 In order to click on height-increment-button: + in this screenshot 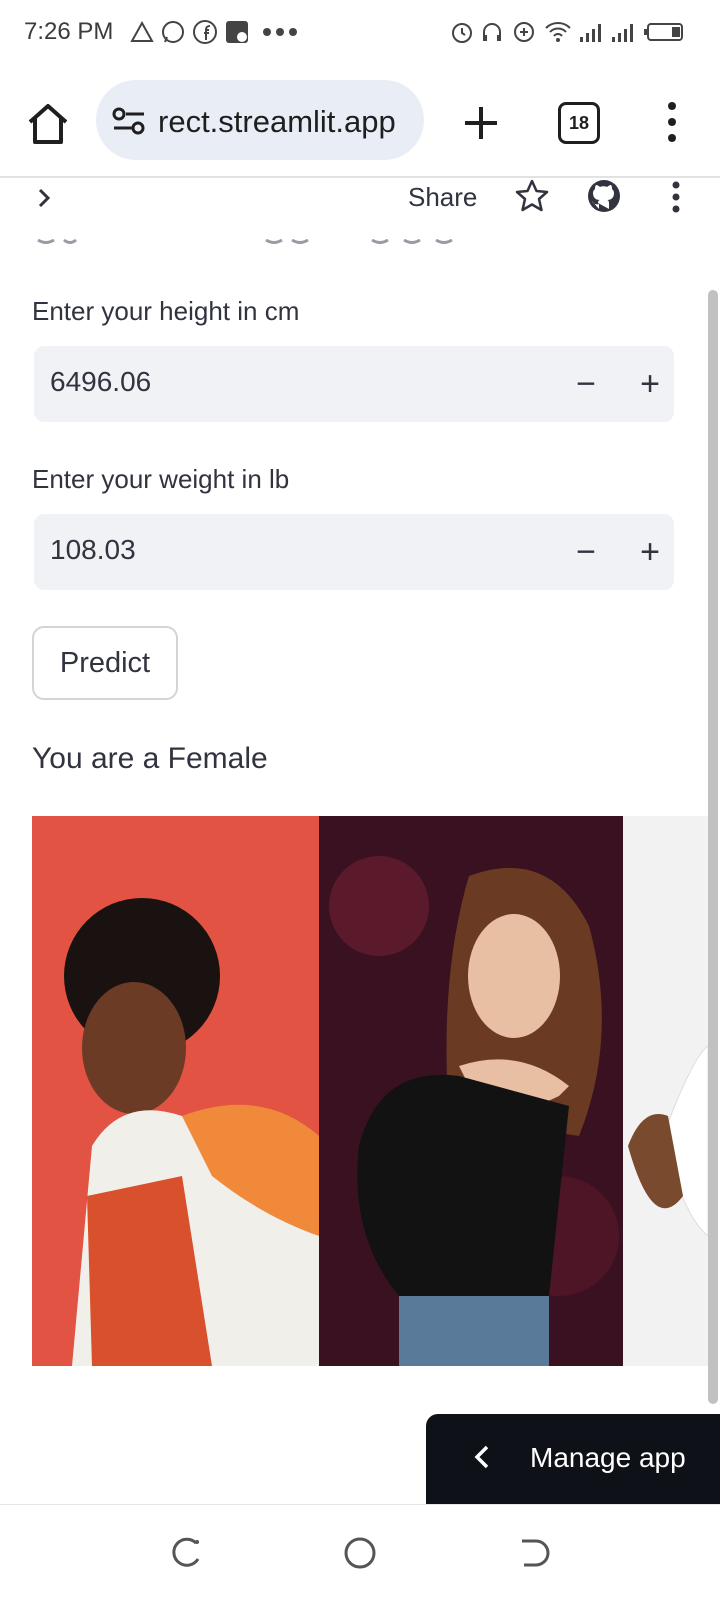, I will do `click(650, 384)`.